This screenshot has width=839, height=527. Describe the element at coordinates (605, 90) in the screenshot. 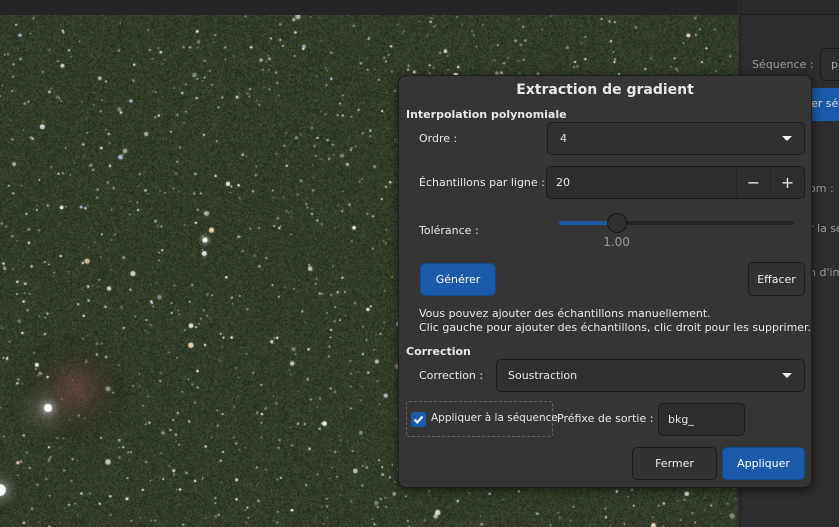

I see `dialog-title: Extraction de gradient` at that location.